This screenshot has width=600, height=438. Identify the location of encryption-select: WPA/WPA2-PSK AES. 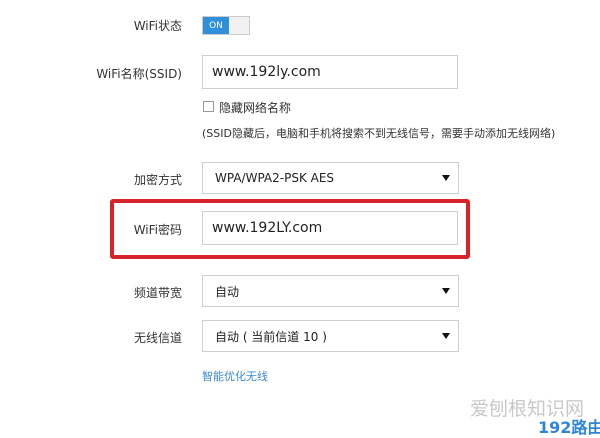
(330, 178).